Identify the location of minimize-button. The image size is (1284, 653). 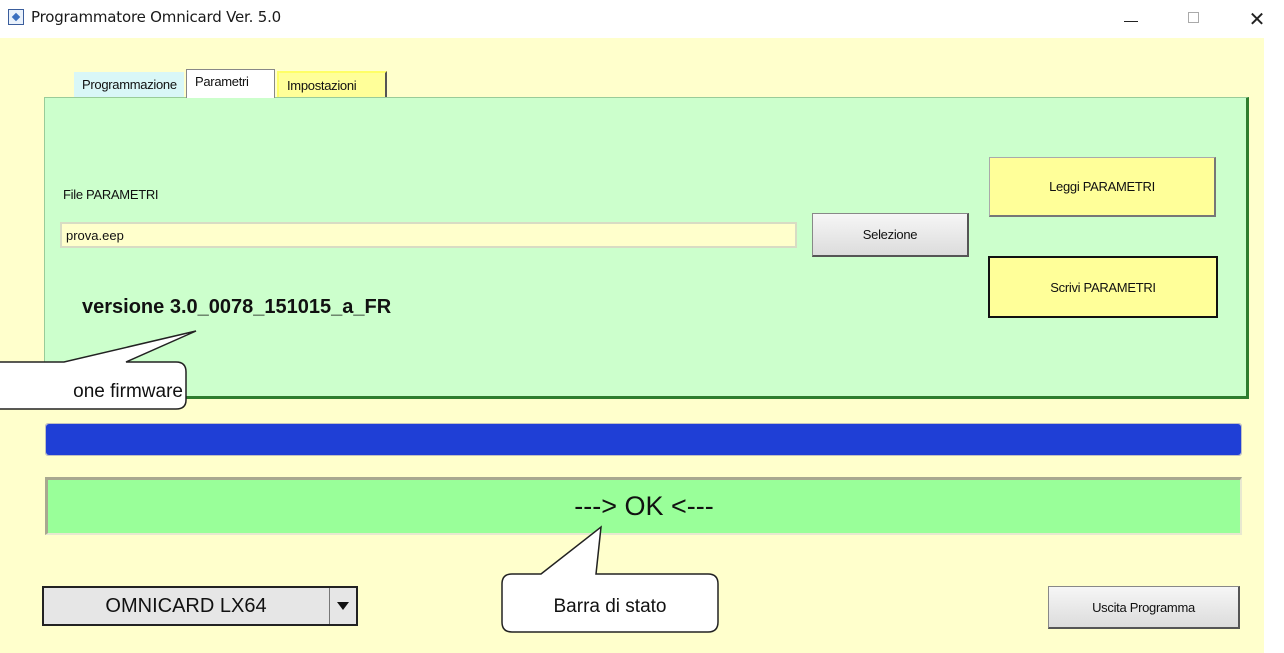
(1131, 19).